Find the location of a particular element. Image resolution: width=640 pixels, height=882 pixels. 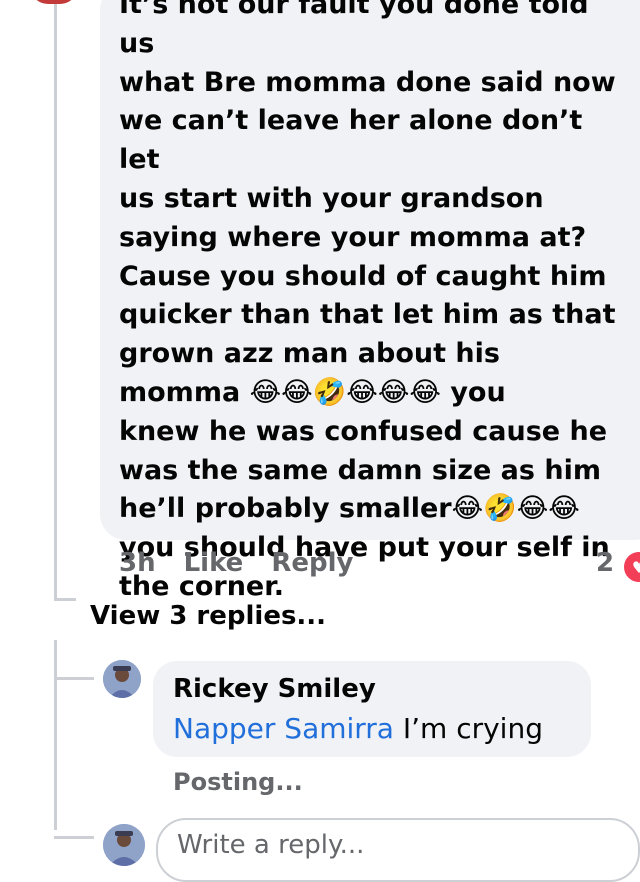

comment-actions: 3h Like Reply is located at coordinates (236, 563).